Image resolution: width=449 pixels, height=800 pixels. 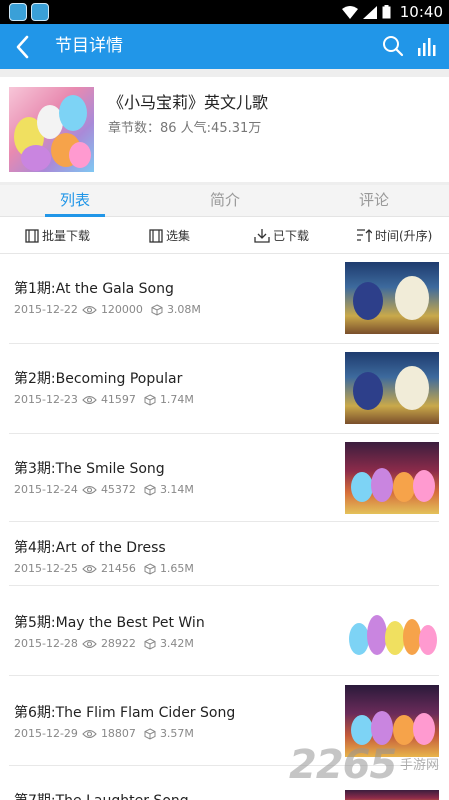 I want to click on signal-icon, so click(x=370, y=12).